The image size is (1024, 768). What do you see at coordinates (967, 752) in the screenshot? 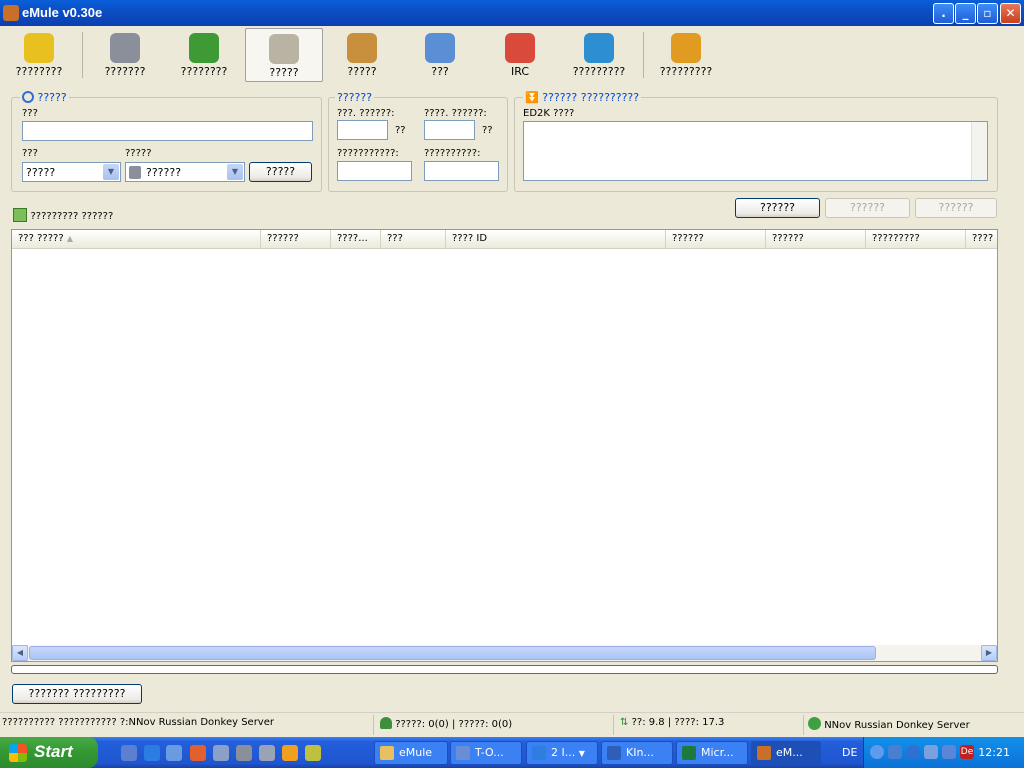
I see `language-tray-icon: De` at bounding box center [967, 752].